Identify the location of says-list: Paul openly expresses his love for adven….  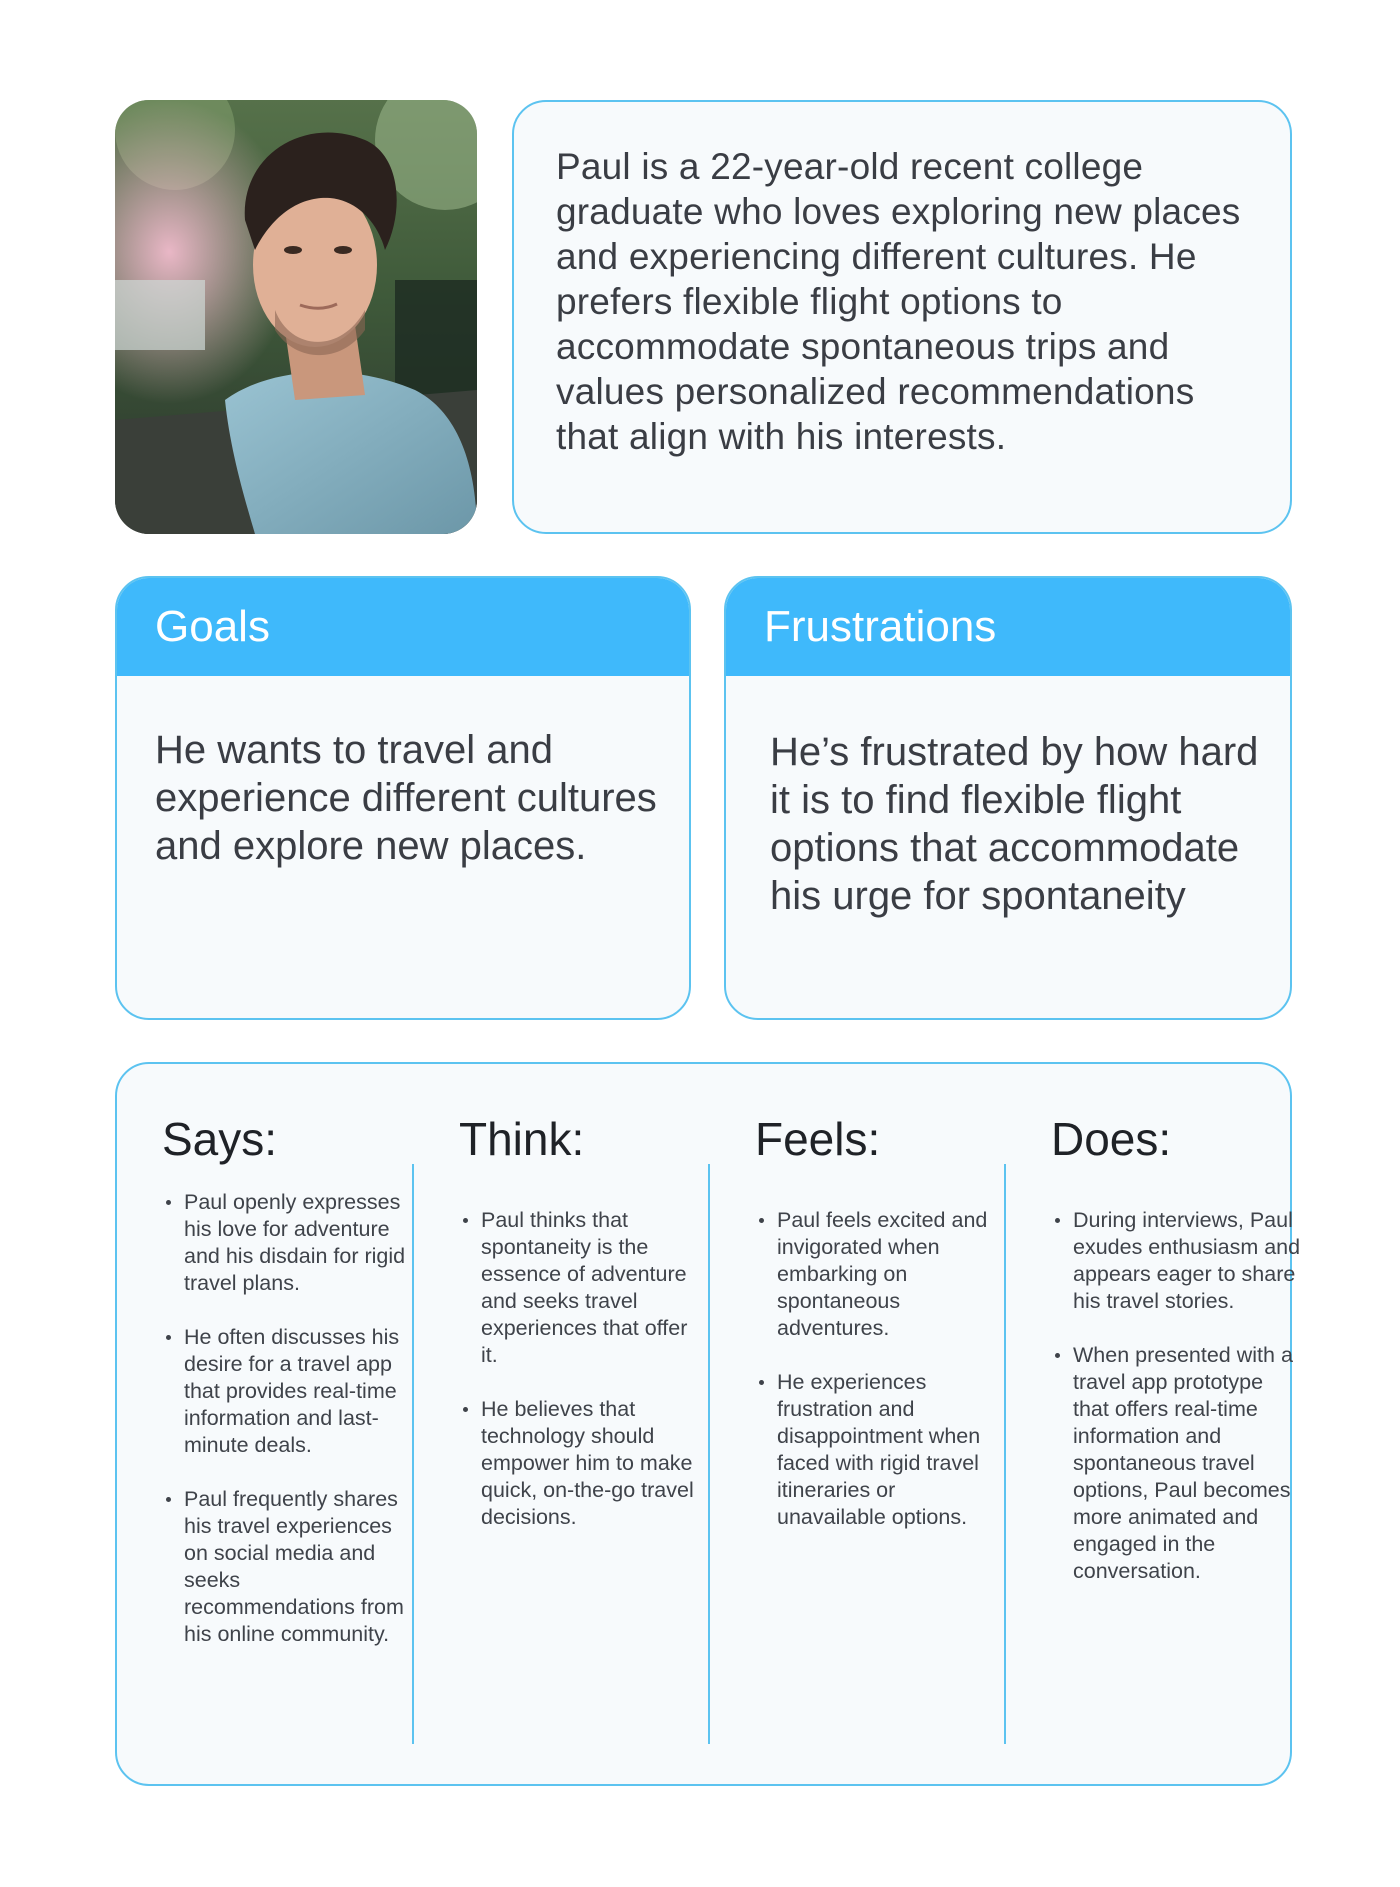
(287, 1432).